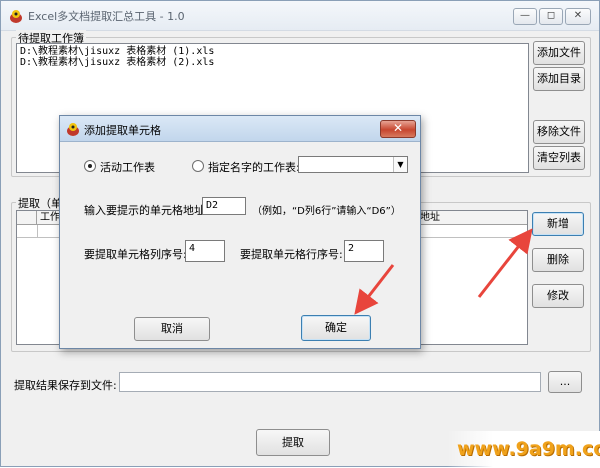  What do you see at coordinates (558, 260) in the screenshot?
I see `delete-button: 删除` at bounding box center [558, 260].